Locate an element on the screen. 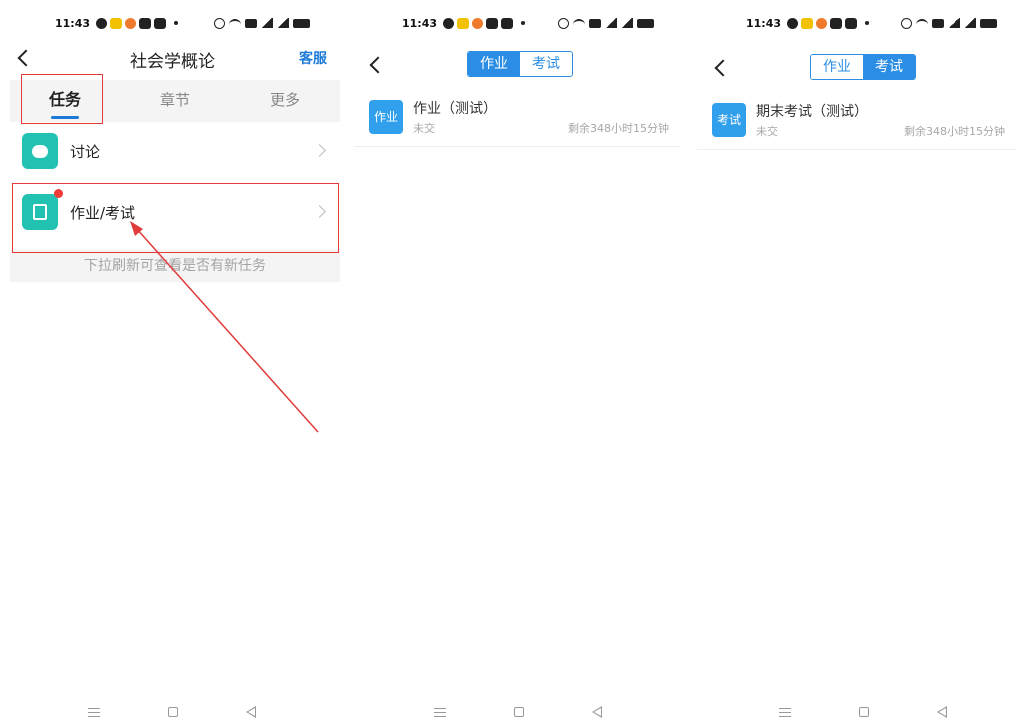 The width and height of the screenshot is (1021, 722). item-title: 期末考试（测试） is located at coordinates (812, 112).